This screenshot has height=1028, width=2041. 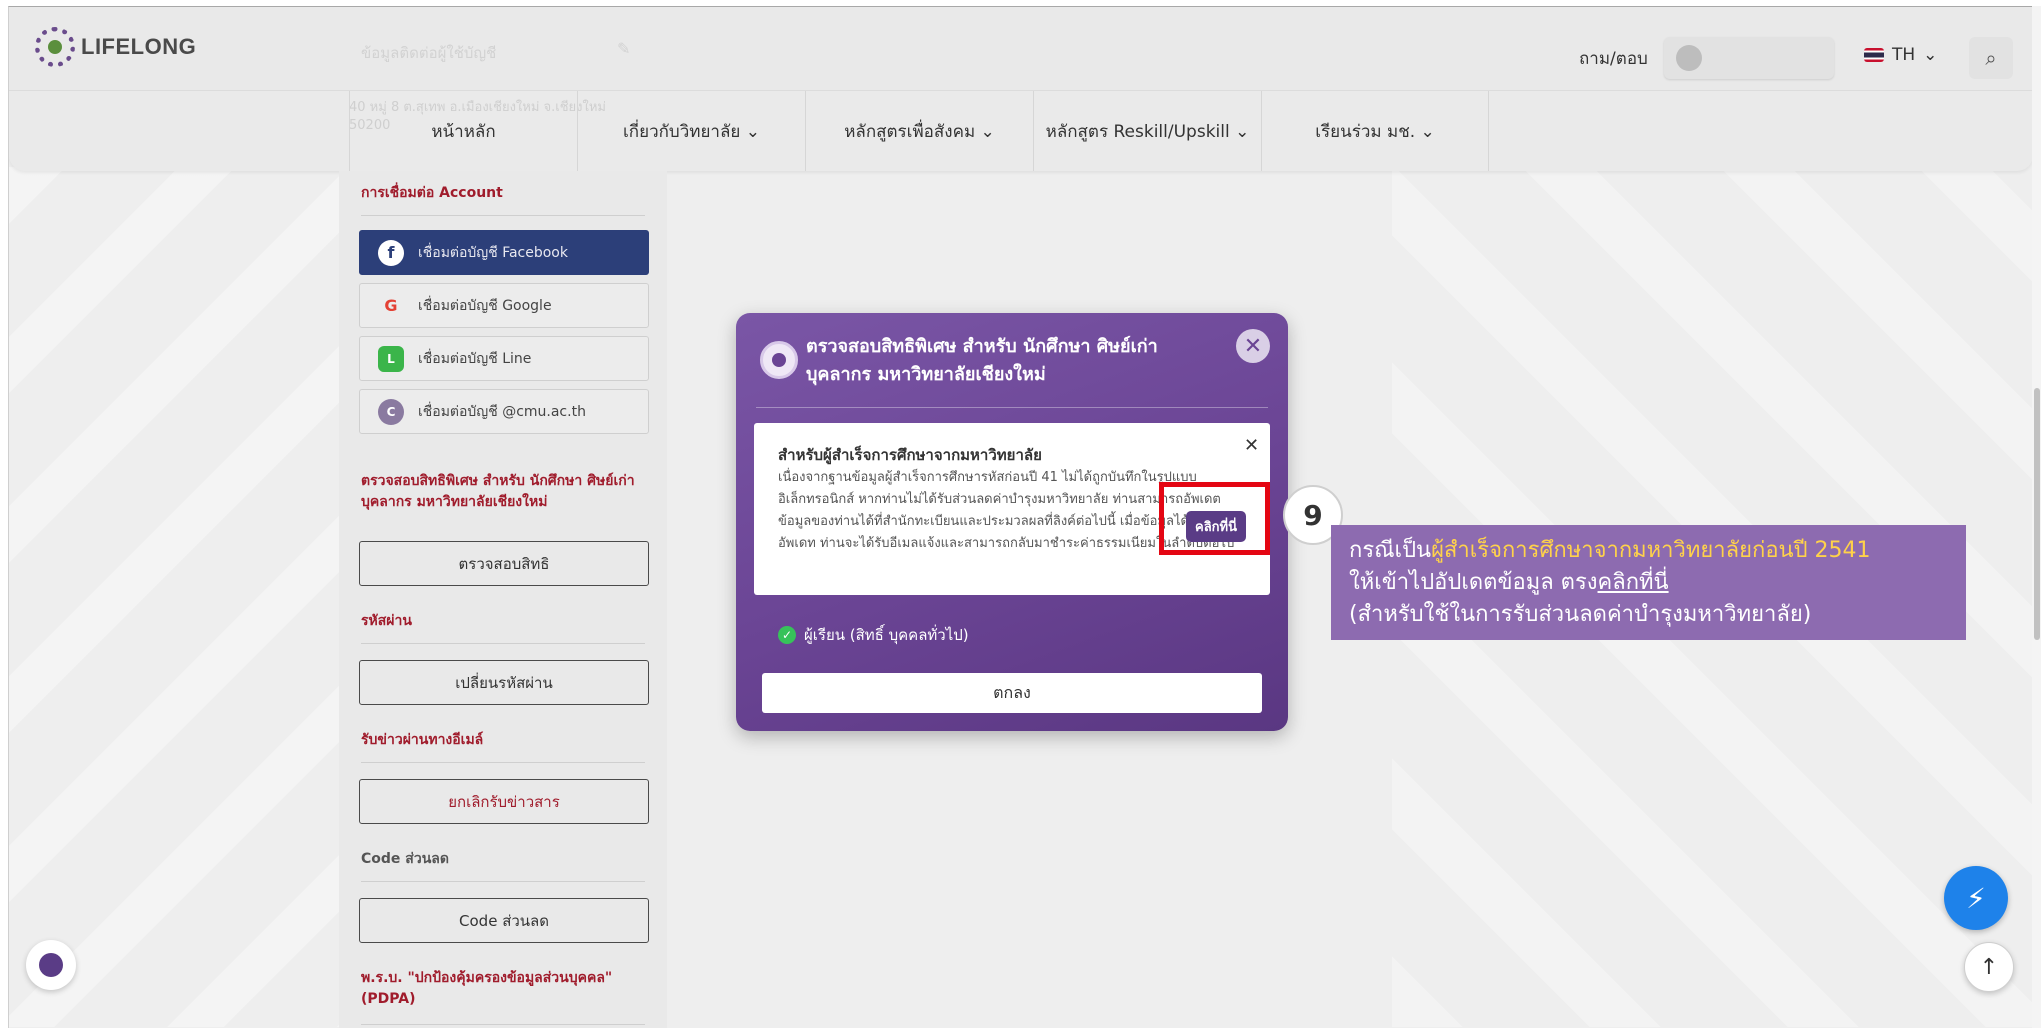 What do you see at coordinates (475, 358) in the screenshot?
I see `connect-line-label: เชื่อมต่อบัญชี Line` at bounding box center [475, 358].